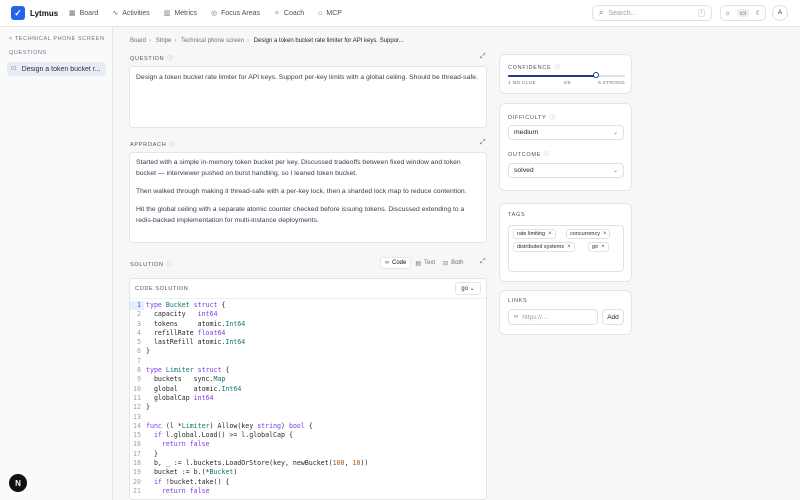  Describe the element at coordinates (399, 263) in the screenshot. I see `mode-label: Code` at that location.